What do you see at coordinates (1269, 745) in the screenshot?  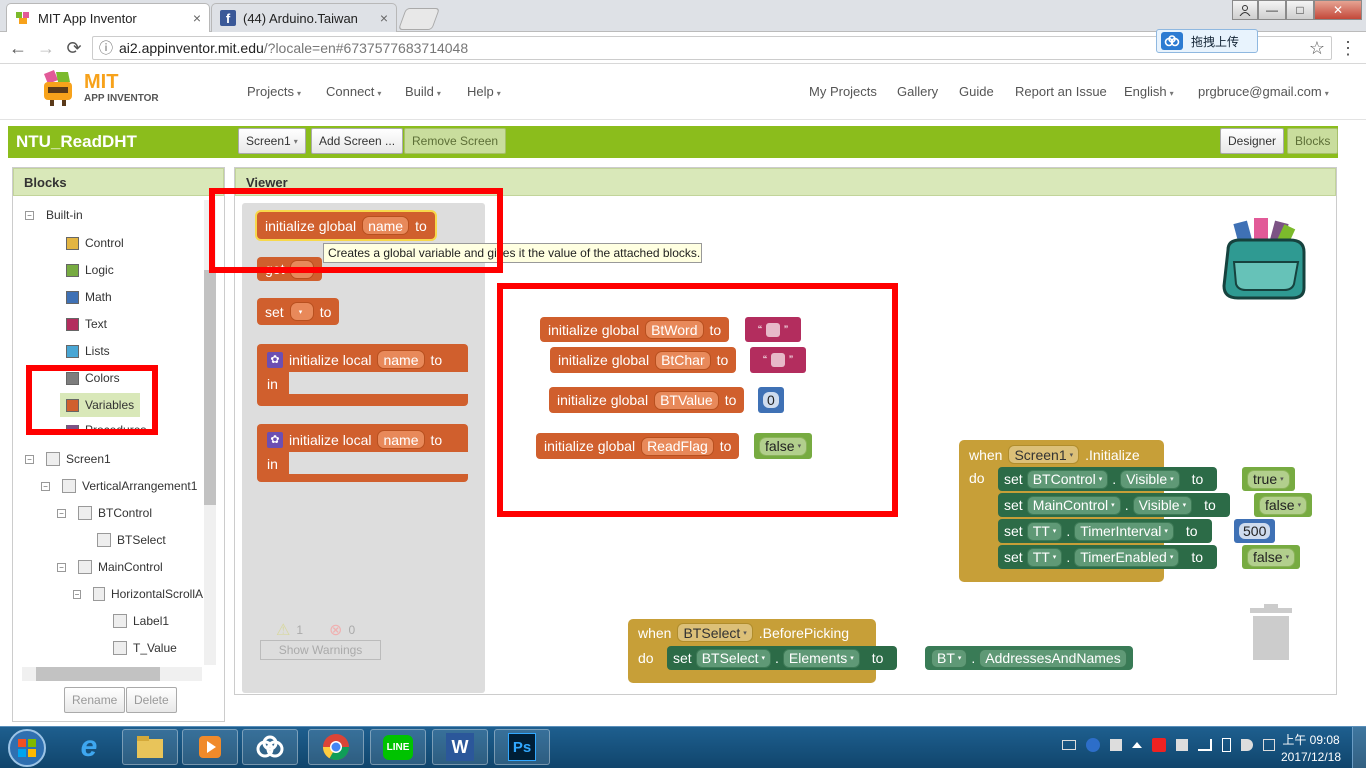 I see `ime-icon` at bounding box center [1269, 745].